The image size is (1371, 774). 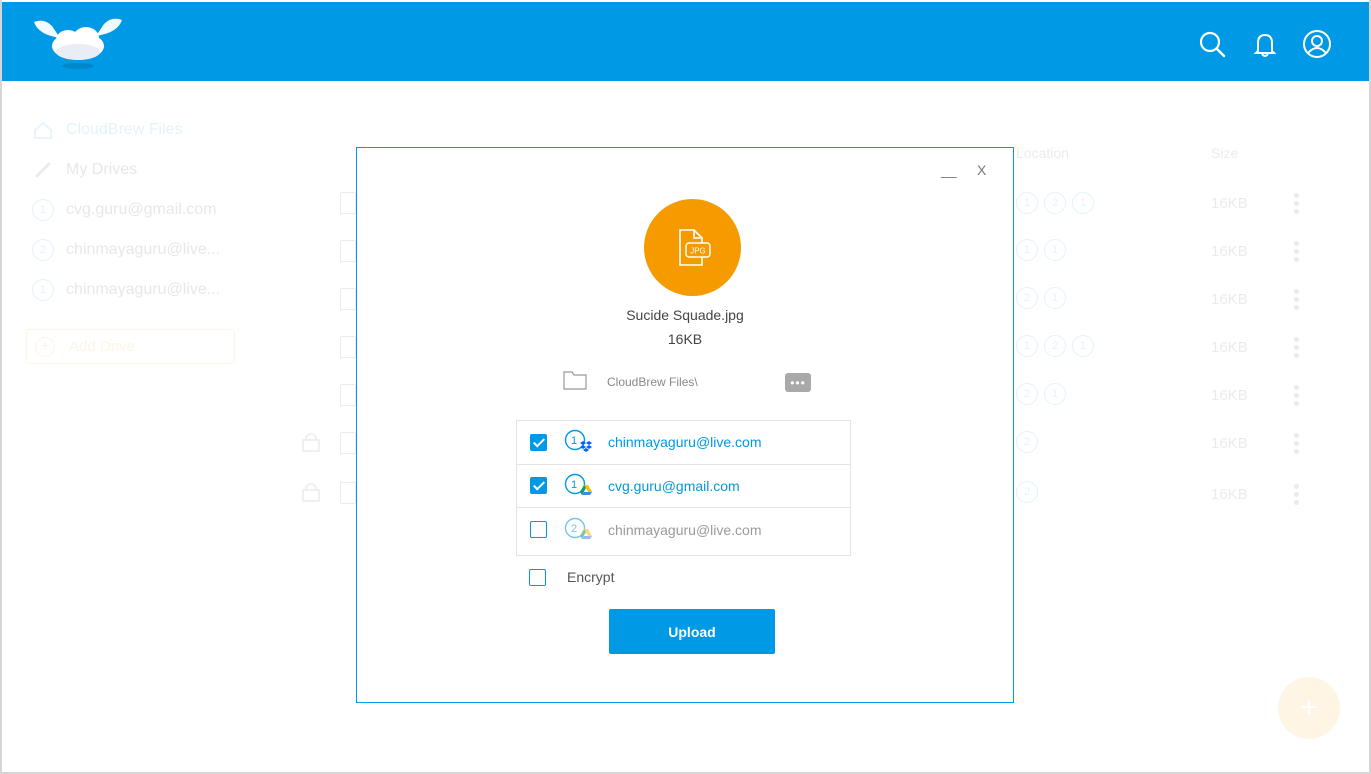 What do you see at coordinates (78, 42) in the screenshot?
I see `cloudbrew-logo` at bounding box center [78, 42].